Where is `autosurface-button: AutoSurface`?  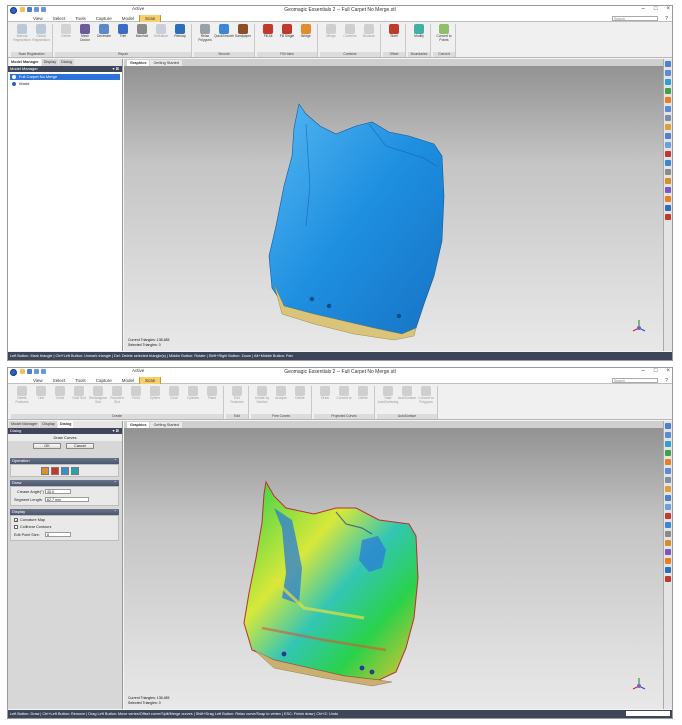 autosurface-button: AutoSurface is located at coordinates (407, 400).